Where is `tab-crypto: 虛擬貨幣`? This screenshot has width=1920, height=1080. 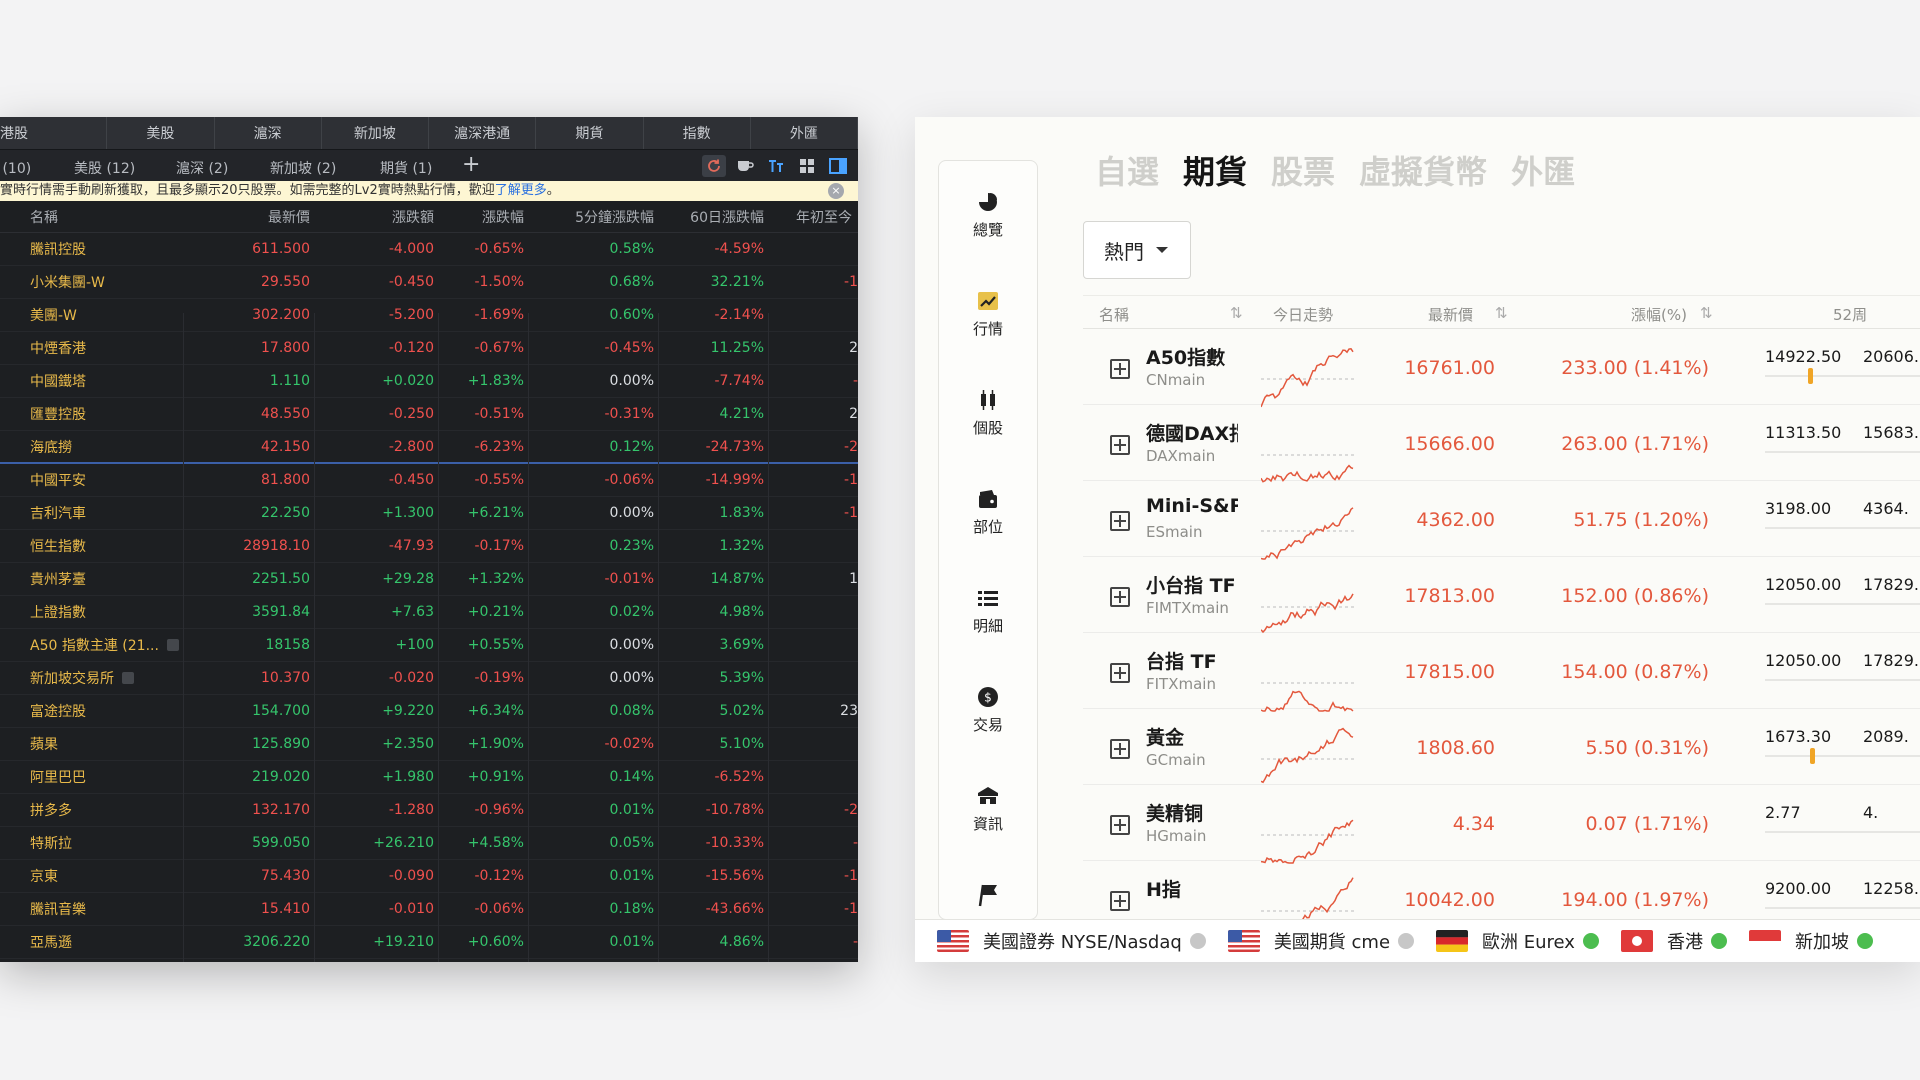 tab-crypto: 虛擬貨幣 is located at coordinates (1423, 170).